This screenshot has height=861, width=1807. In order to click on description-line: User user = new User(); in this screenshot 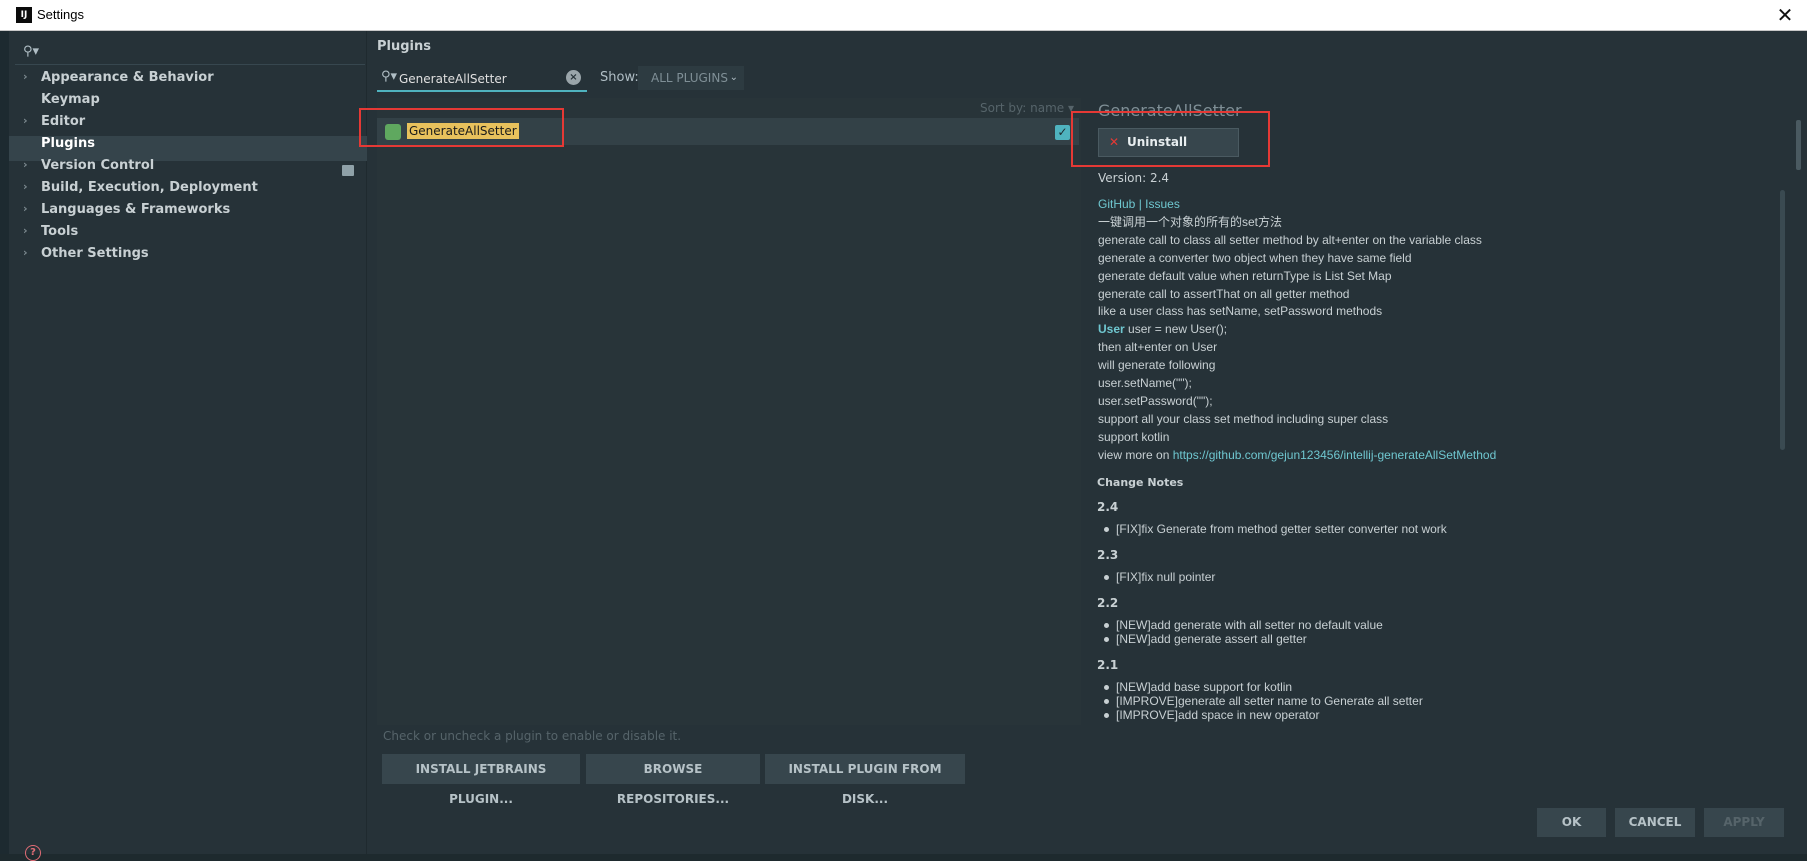, I will do `click(1438, 330)`.